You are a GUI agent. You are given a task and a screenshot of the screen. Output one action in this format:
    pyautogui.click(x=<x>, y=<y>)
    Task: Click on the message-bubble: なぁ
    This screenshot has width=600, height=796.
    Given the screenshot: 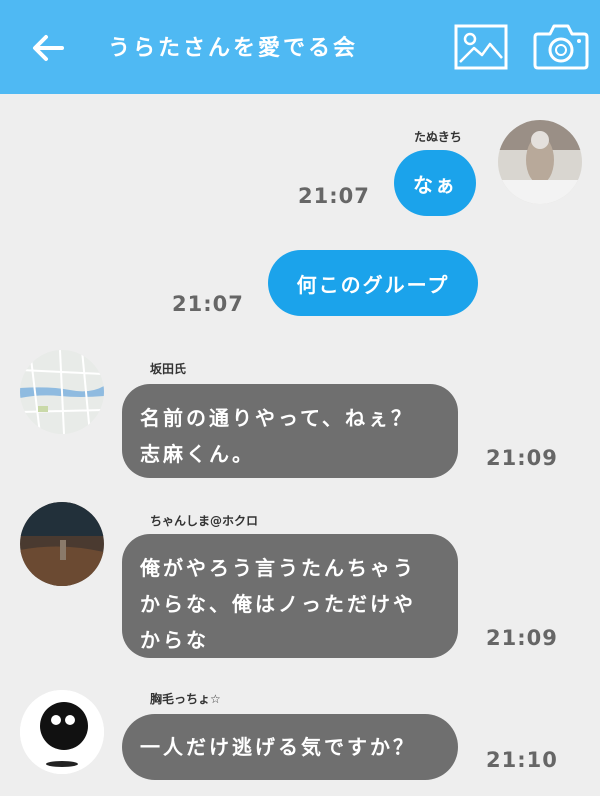 What is the action you would take?
    pyautogui.click(x=435, y=183)
    